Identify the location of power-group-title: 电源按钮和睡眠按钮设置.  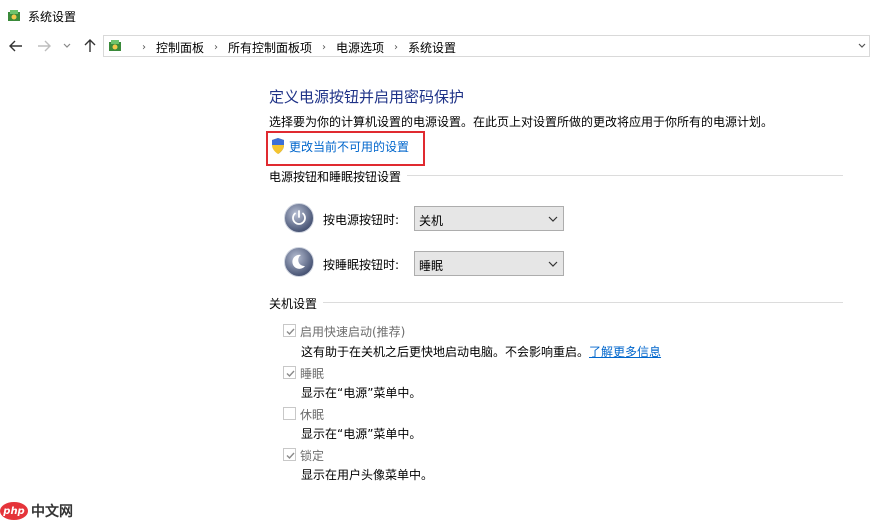
(338, 176).